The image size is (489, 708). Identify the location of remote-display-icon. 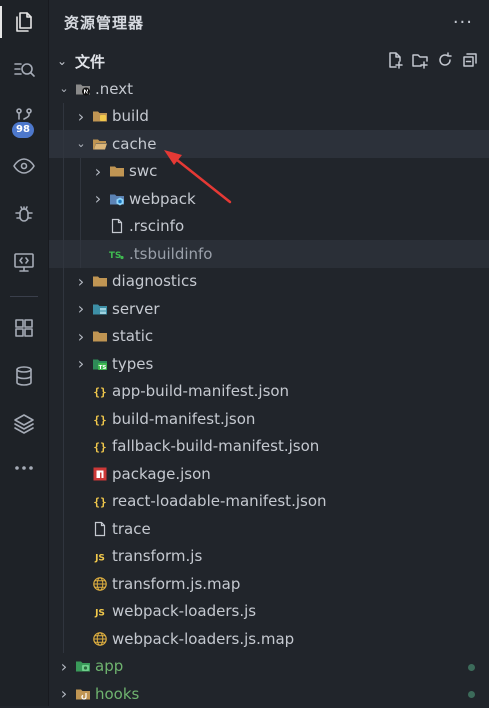
(24, 262).